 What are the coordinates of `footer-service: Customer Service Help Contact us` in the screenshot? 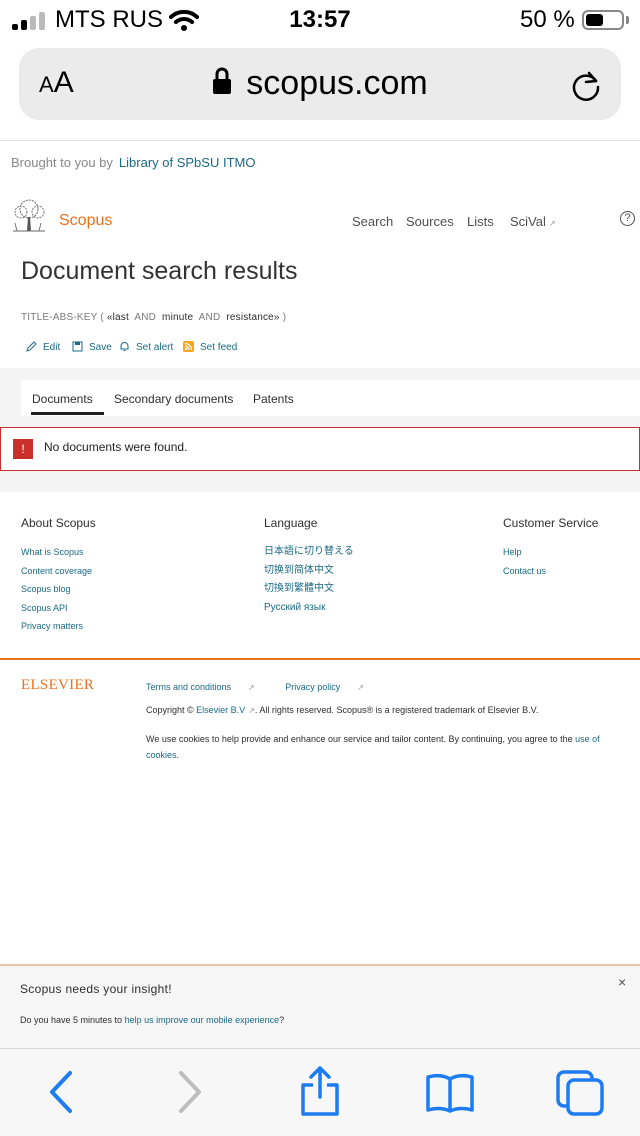 It's located at (550, 548).